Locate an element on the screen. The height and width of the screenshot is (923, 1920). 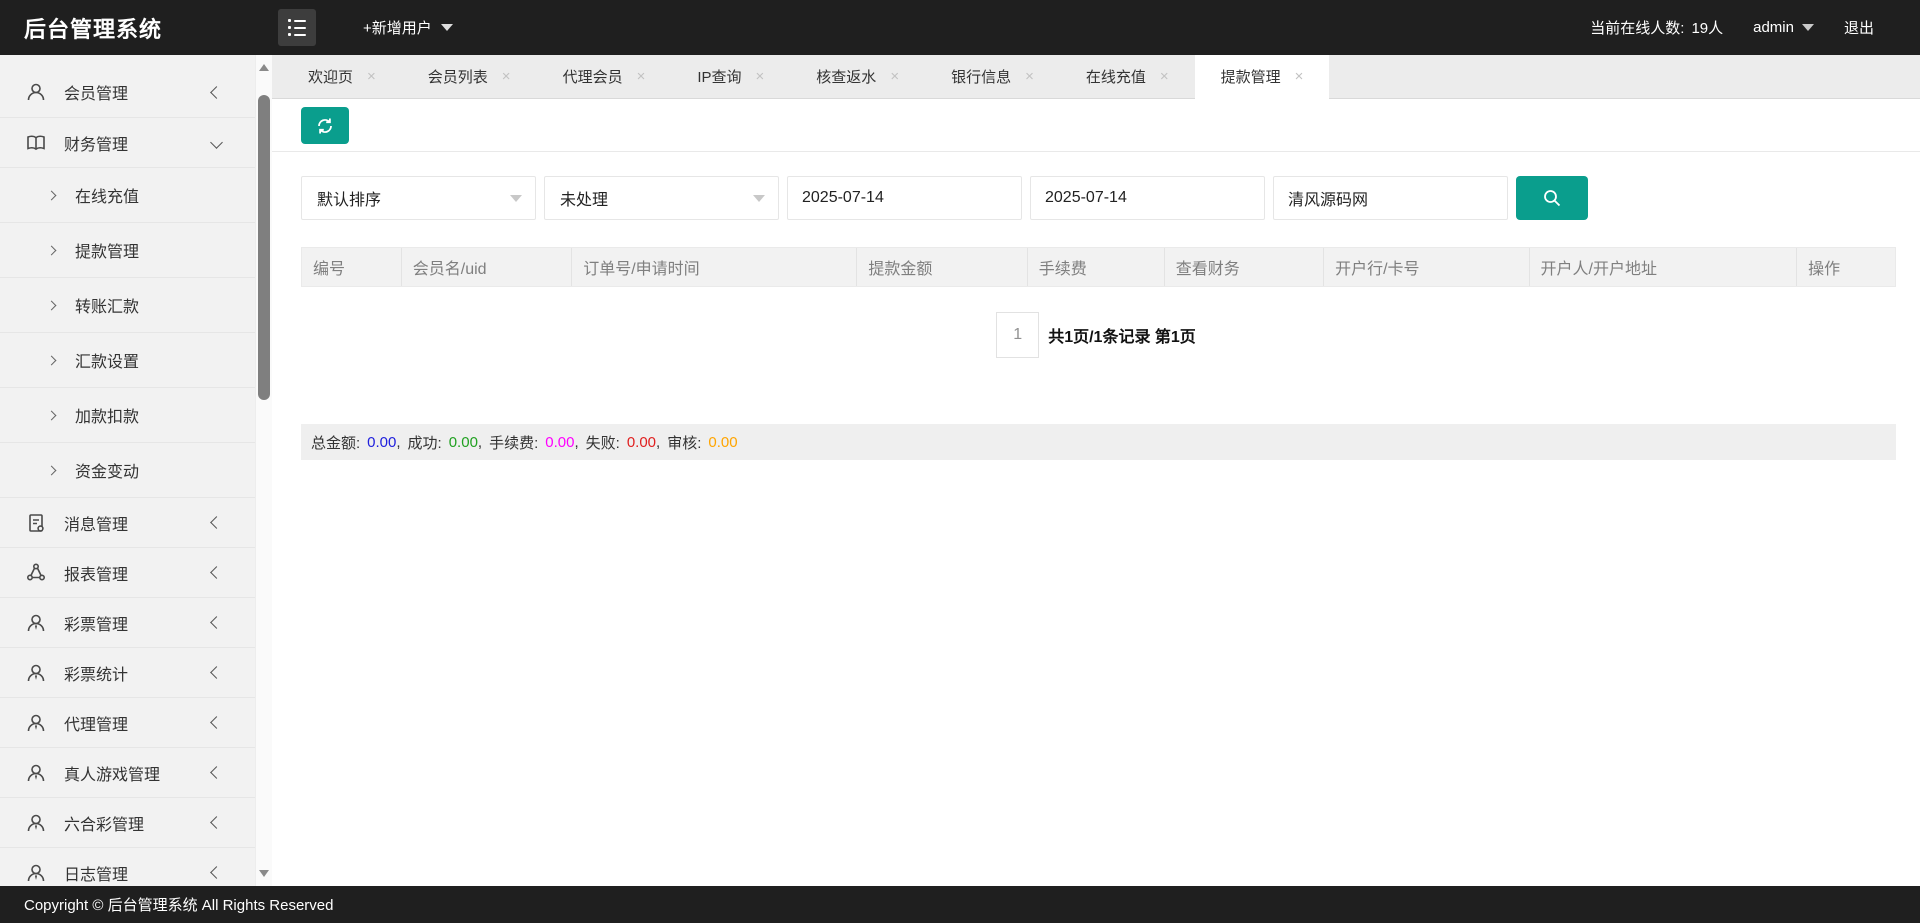
sidebar-item-agent-mgmt: 代理管理 is located at coordinates (127, 722).